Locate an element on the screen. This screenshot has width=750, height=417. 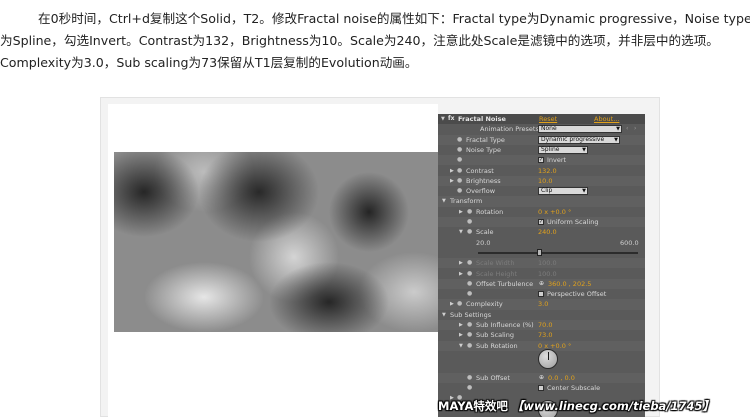
invert-checkbox: ✓ is located at coordinates (541, 160).